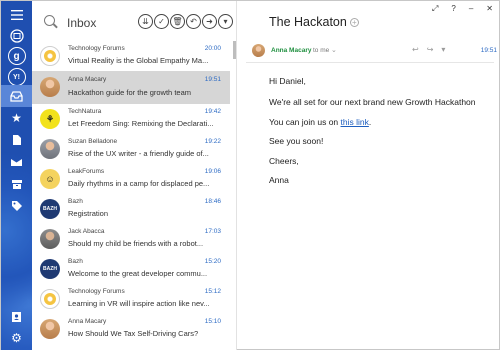 This screenshot has width=500, height=350. Describe the element at coordinates (374, 51) in the screenshot. I see `mail-header-row: Anna Macary to me ⌄ ↩ ↪ ▾ 19:51` at that location.